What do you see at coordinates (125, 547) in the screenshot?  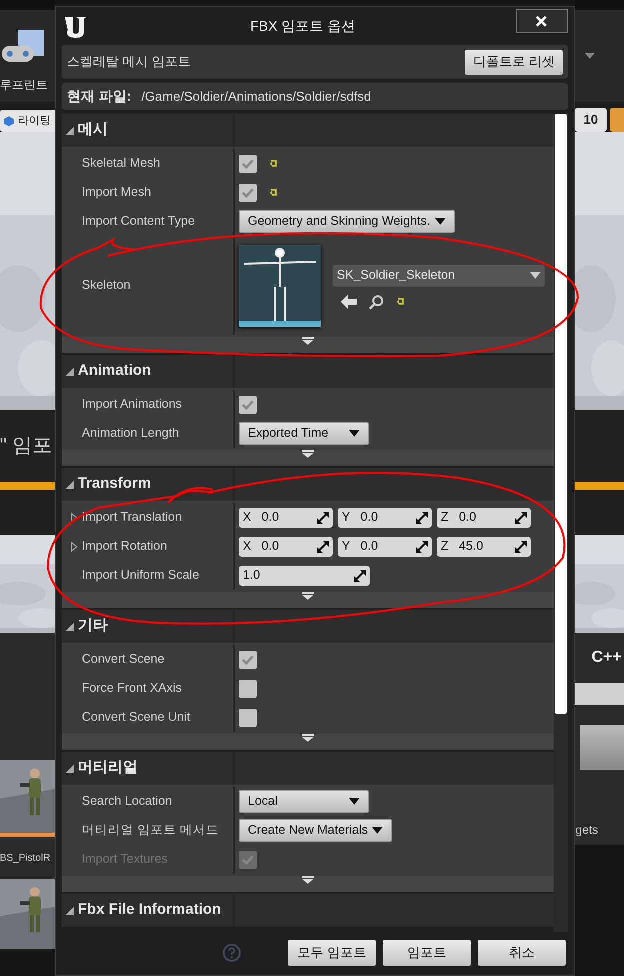 I see `property-label: Import Rotation` at bounding box center [125, 547].